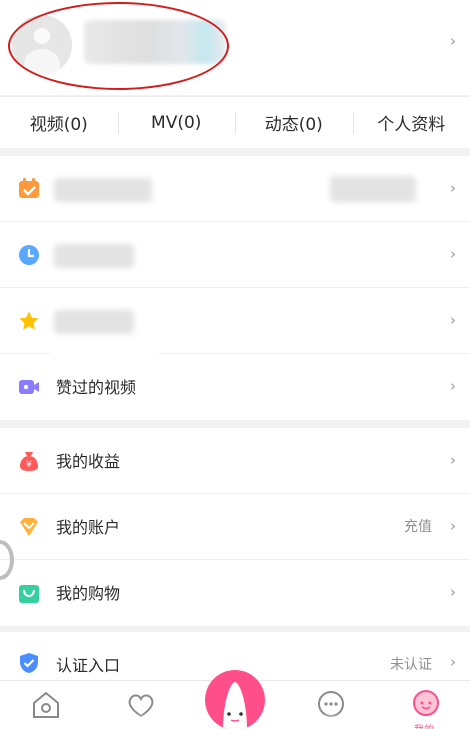 This screenshot has height=729, width=470. I want to click on profile-tabs: 视频(0) MV(0) 动态(0) 个人资料, so click(235, 122).